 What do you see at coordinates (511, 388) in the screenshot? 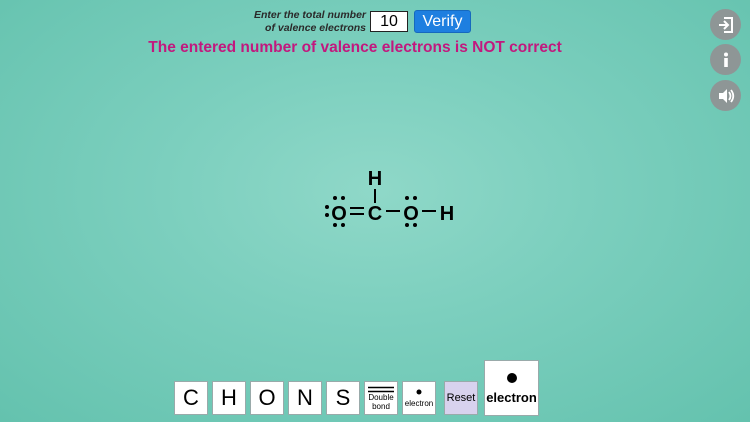
I see `tile-electron-big: electron` at bounding box center [511, 388].